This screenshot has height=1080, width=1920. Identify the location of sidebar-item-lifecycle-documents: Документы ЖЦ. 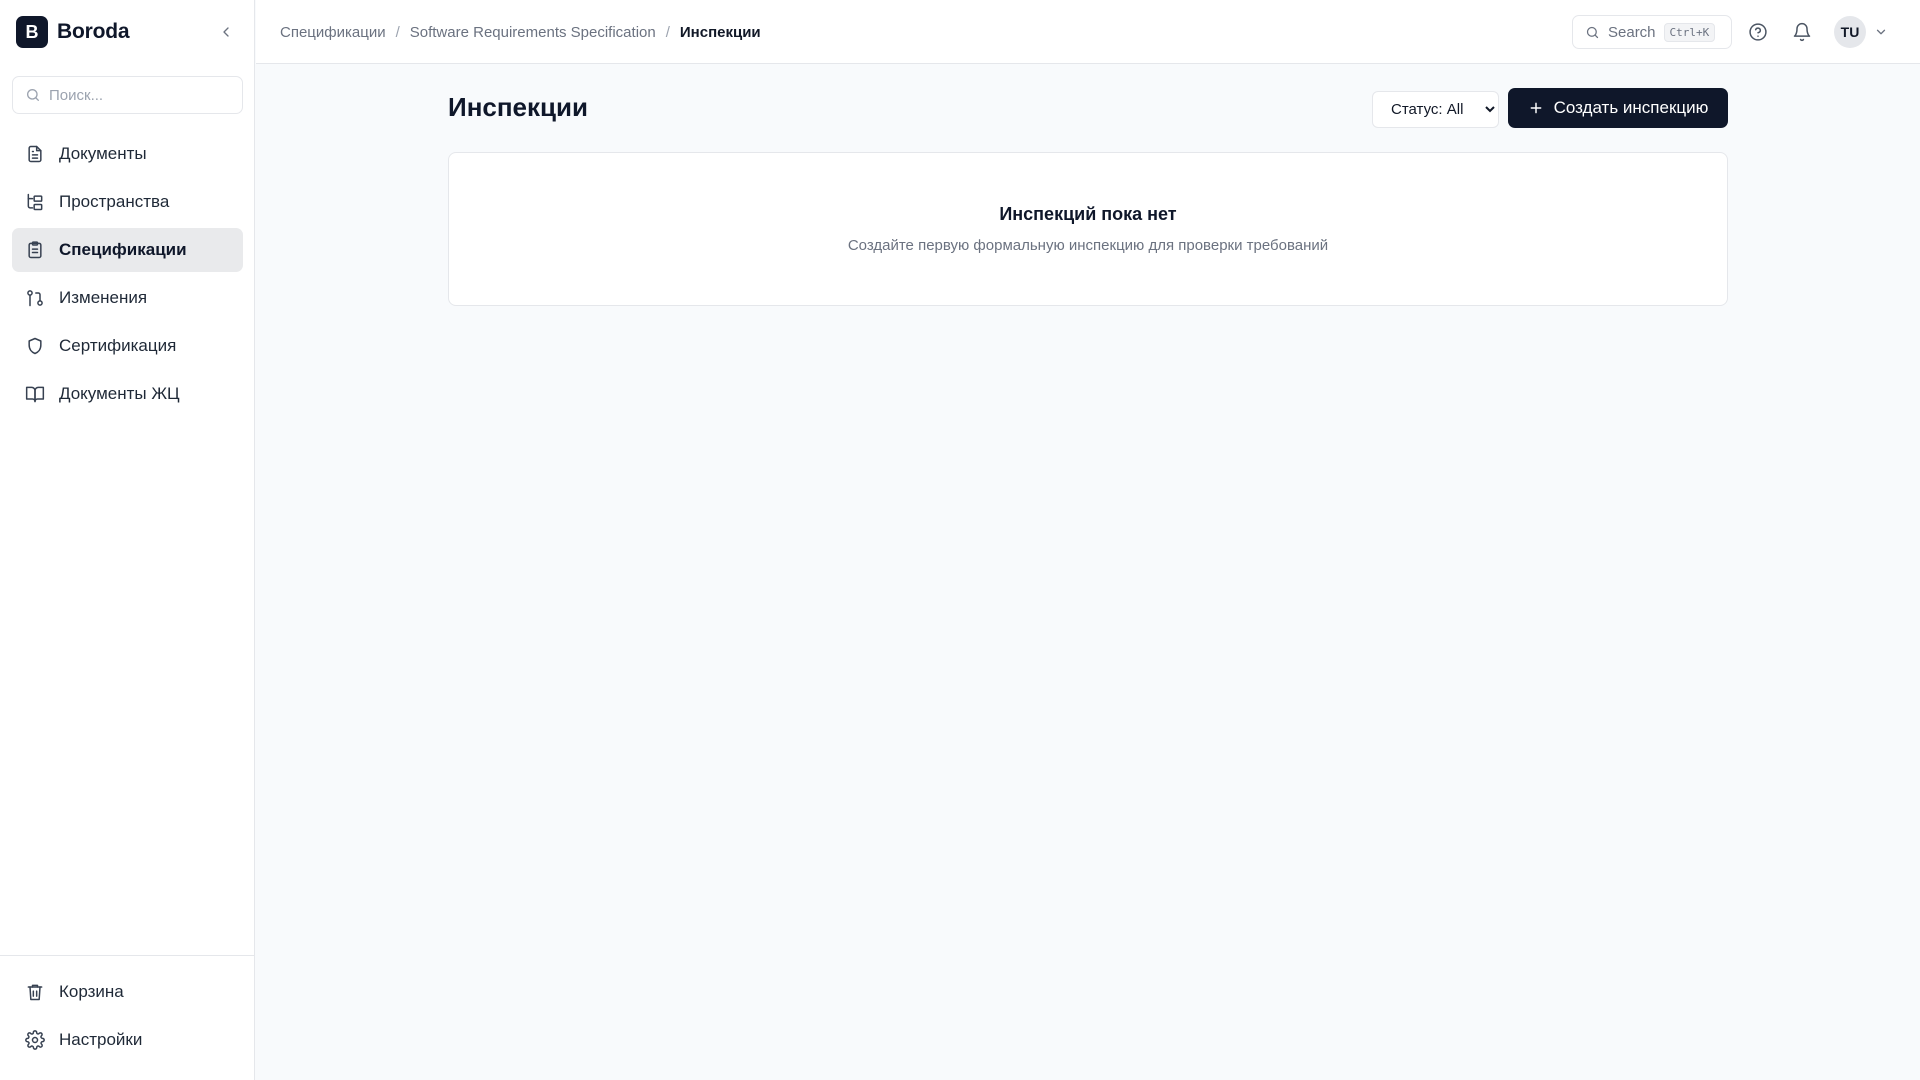
(127, 394).